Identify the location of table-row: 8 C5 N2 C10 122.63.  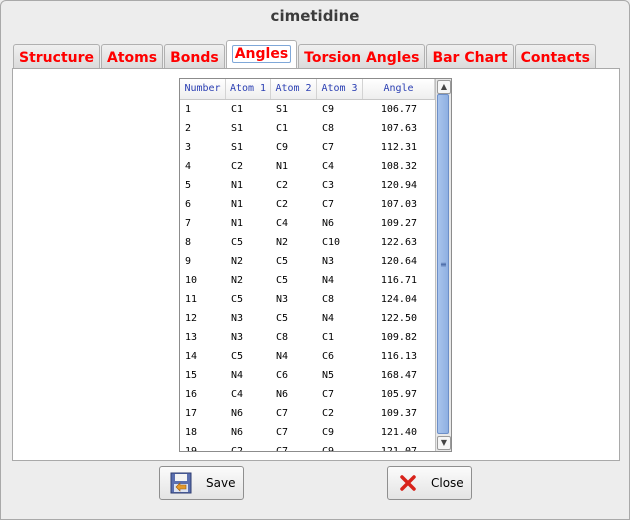
(307, 242).